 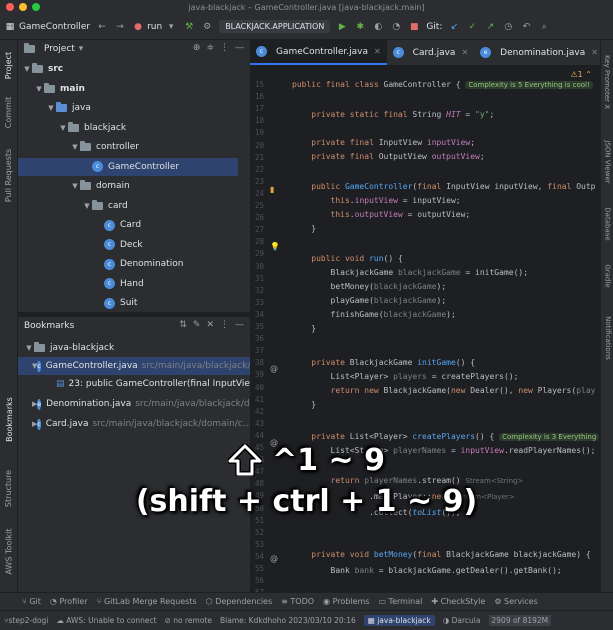 What do you see at coordinates (134, 206) in the screenshot?
I see `tree-item: ▼ card` at bounding box center [134, 206].